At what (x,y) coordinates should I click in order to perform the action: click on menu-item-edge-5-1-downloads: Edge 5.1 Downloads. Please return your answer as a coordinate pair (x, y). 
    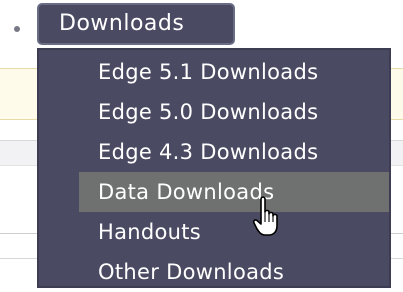
    Looking at the image, I should click on (234, 72).